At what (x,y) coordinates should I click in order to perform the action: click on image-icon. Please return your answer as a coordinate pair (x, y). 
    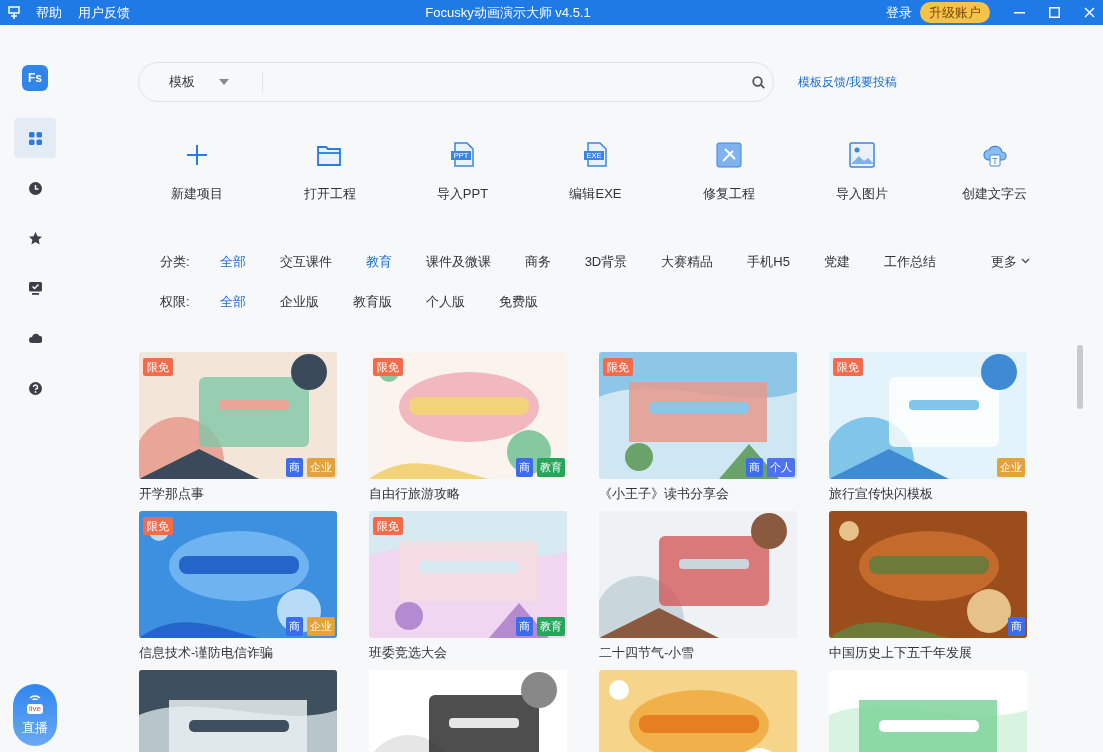
    Looking at the image, I should click on (861, 155).